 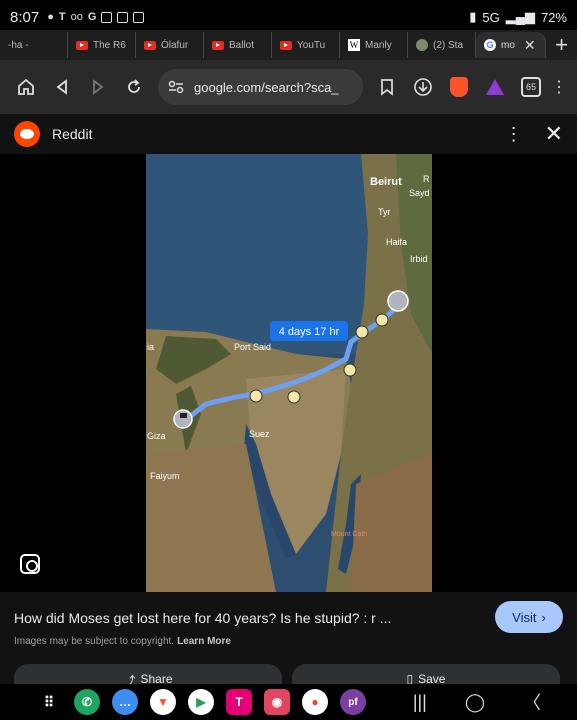 I want to click on brave-lion-icon, so click(x=459, y=87).